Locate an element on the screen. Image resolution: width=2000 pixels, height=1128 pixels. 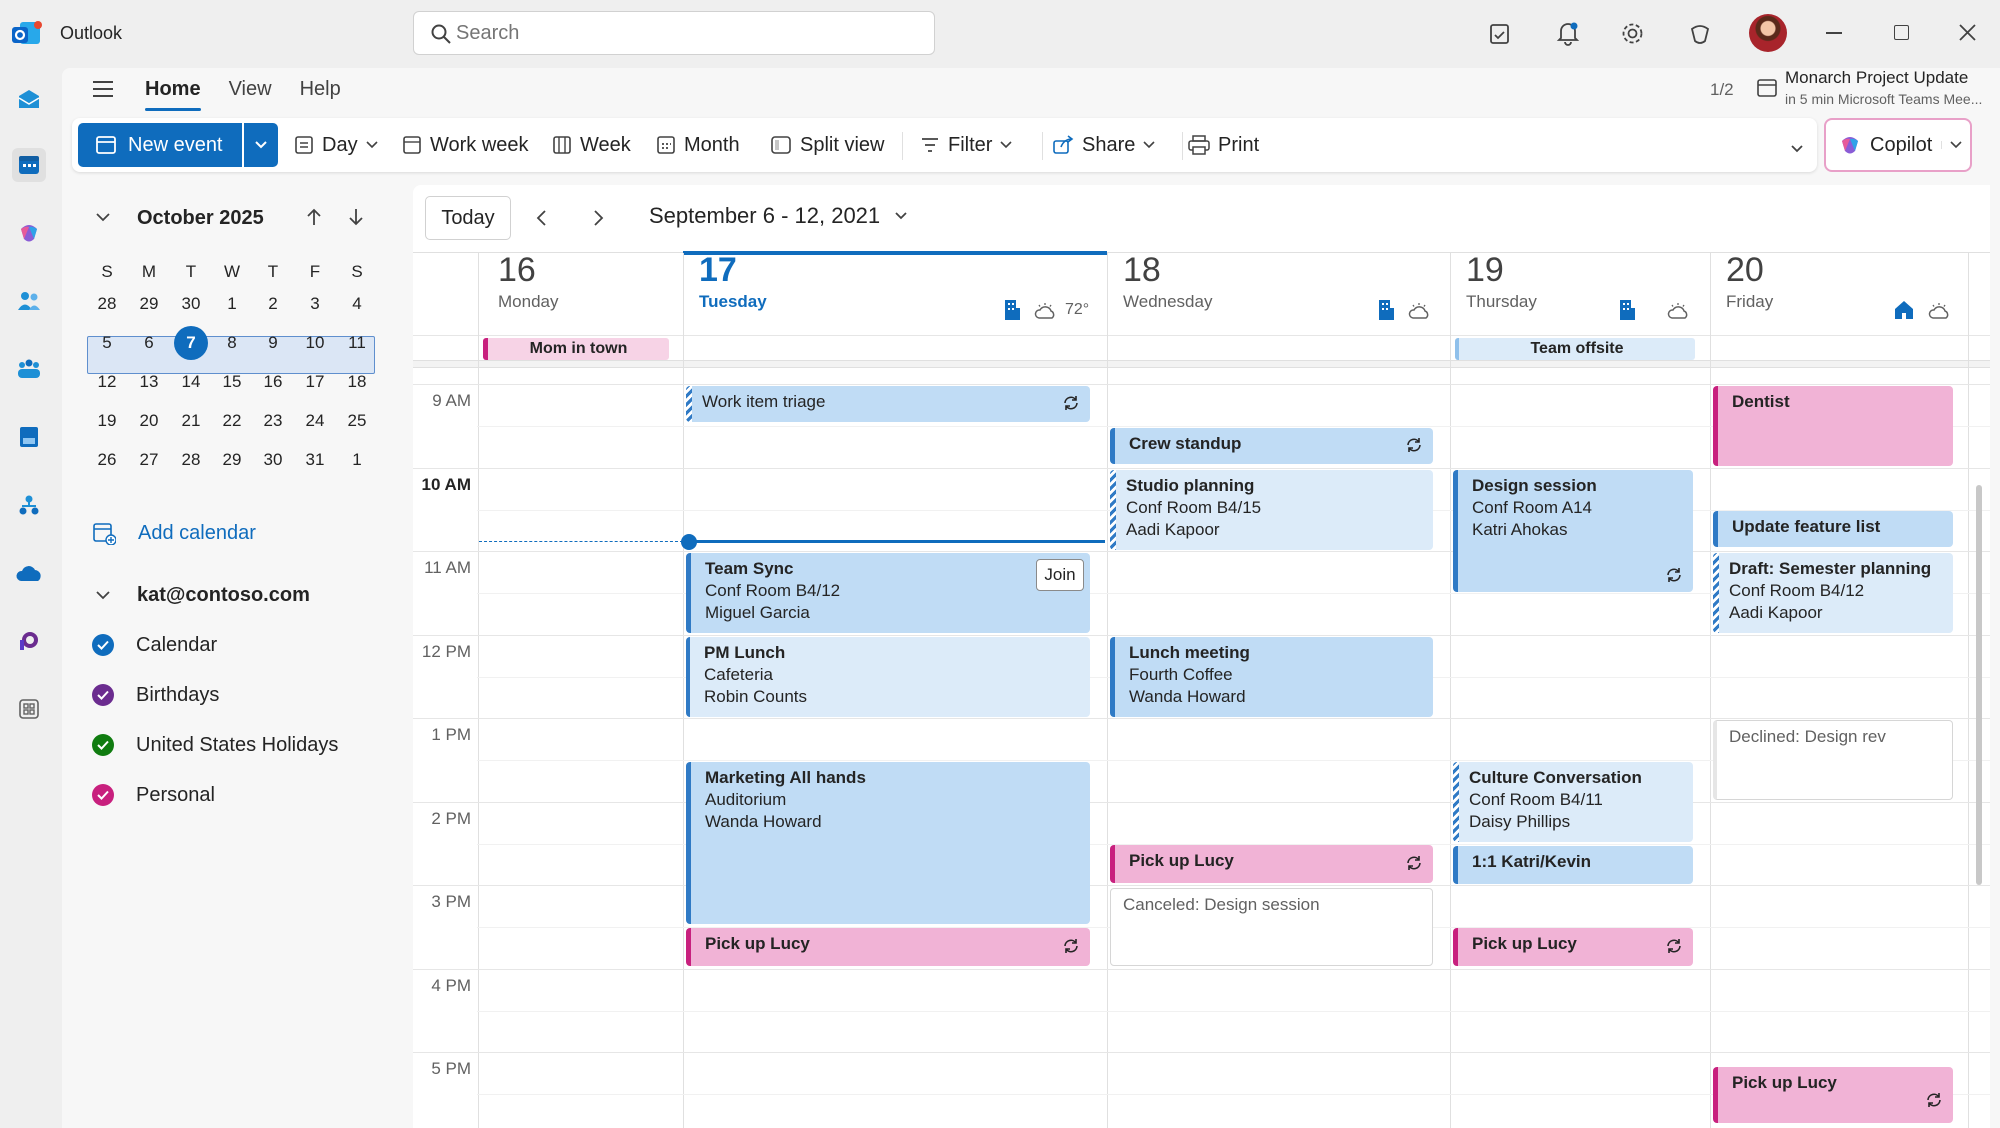
files-icon is located at coordinates (29, 437).